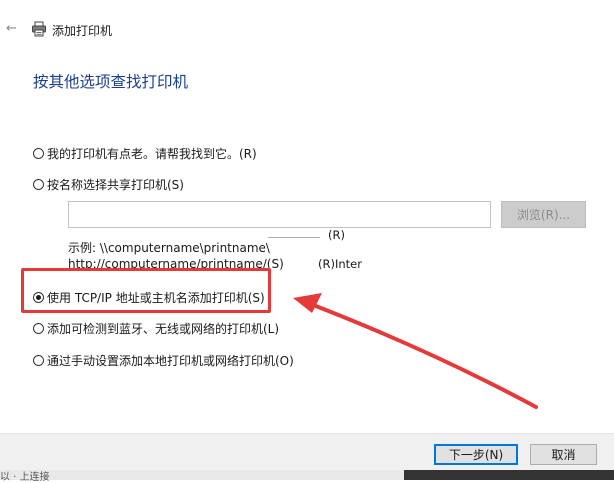  What do you see at coordinates (563, 454) in the screenshot?
I see `cancel-button: 取消` at bounding box center [563, 454].